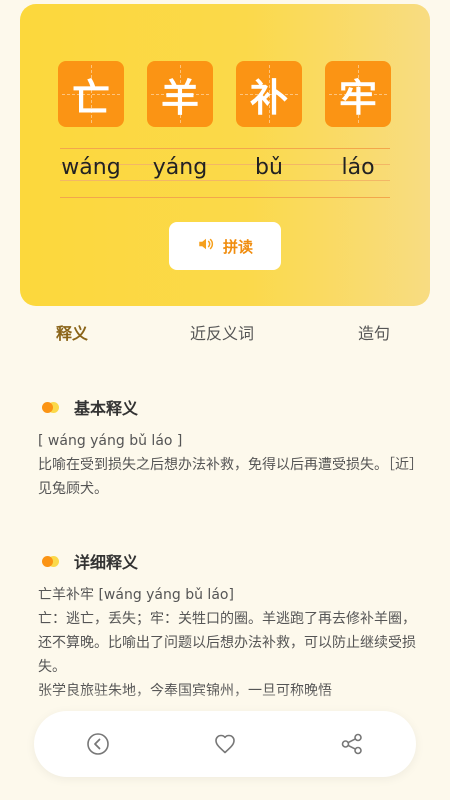  I want to click on character-box: 补, so click(269, 94).